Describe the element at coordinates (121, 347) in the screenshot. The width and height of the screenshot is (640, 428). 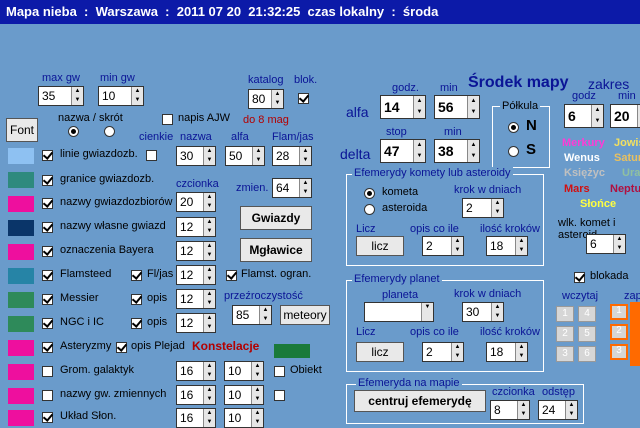
I see `opis-plejad-checkbox` at that location.